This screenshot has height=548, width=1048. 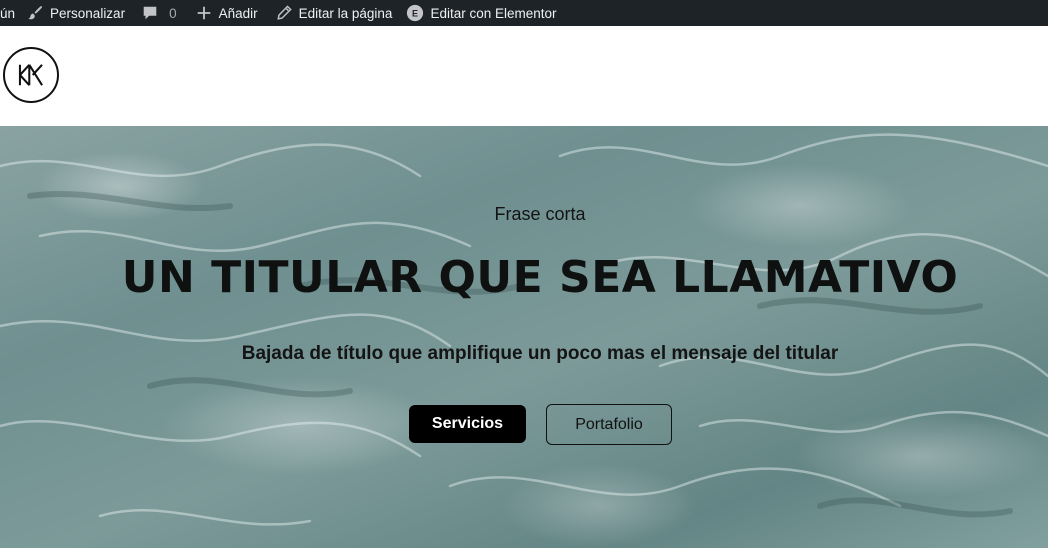 I want to click on elementor-badge-letter: E, so click(x=415, y=14).